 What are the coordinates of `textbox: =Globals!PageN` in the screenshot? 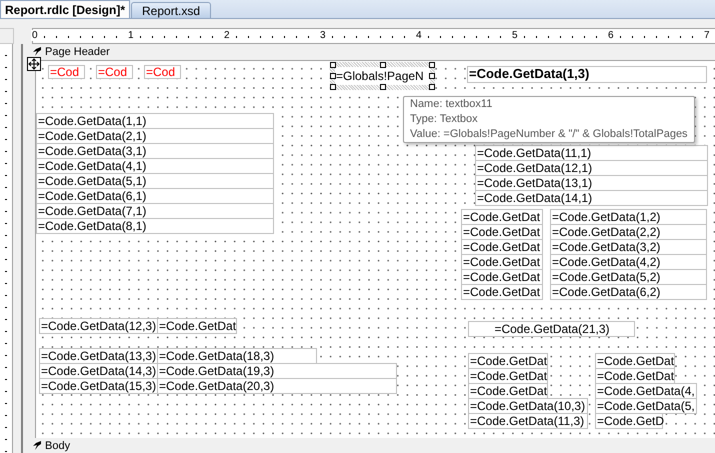 It's located at (380, 76).